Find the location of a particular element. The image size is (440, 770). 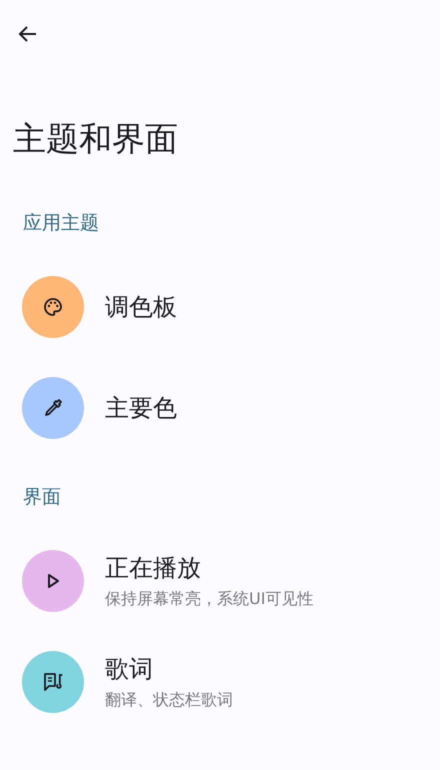

item-title: 歌词 is located at coordinates (129, 669).